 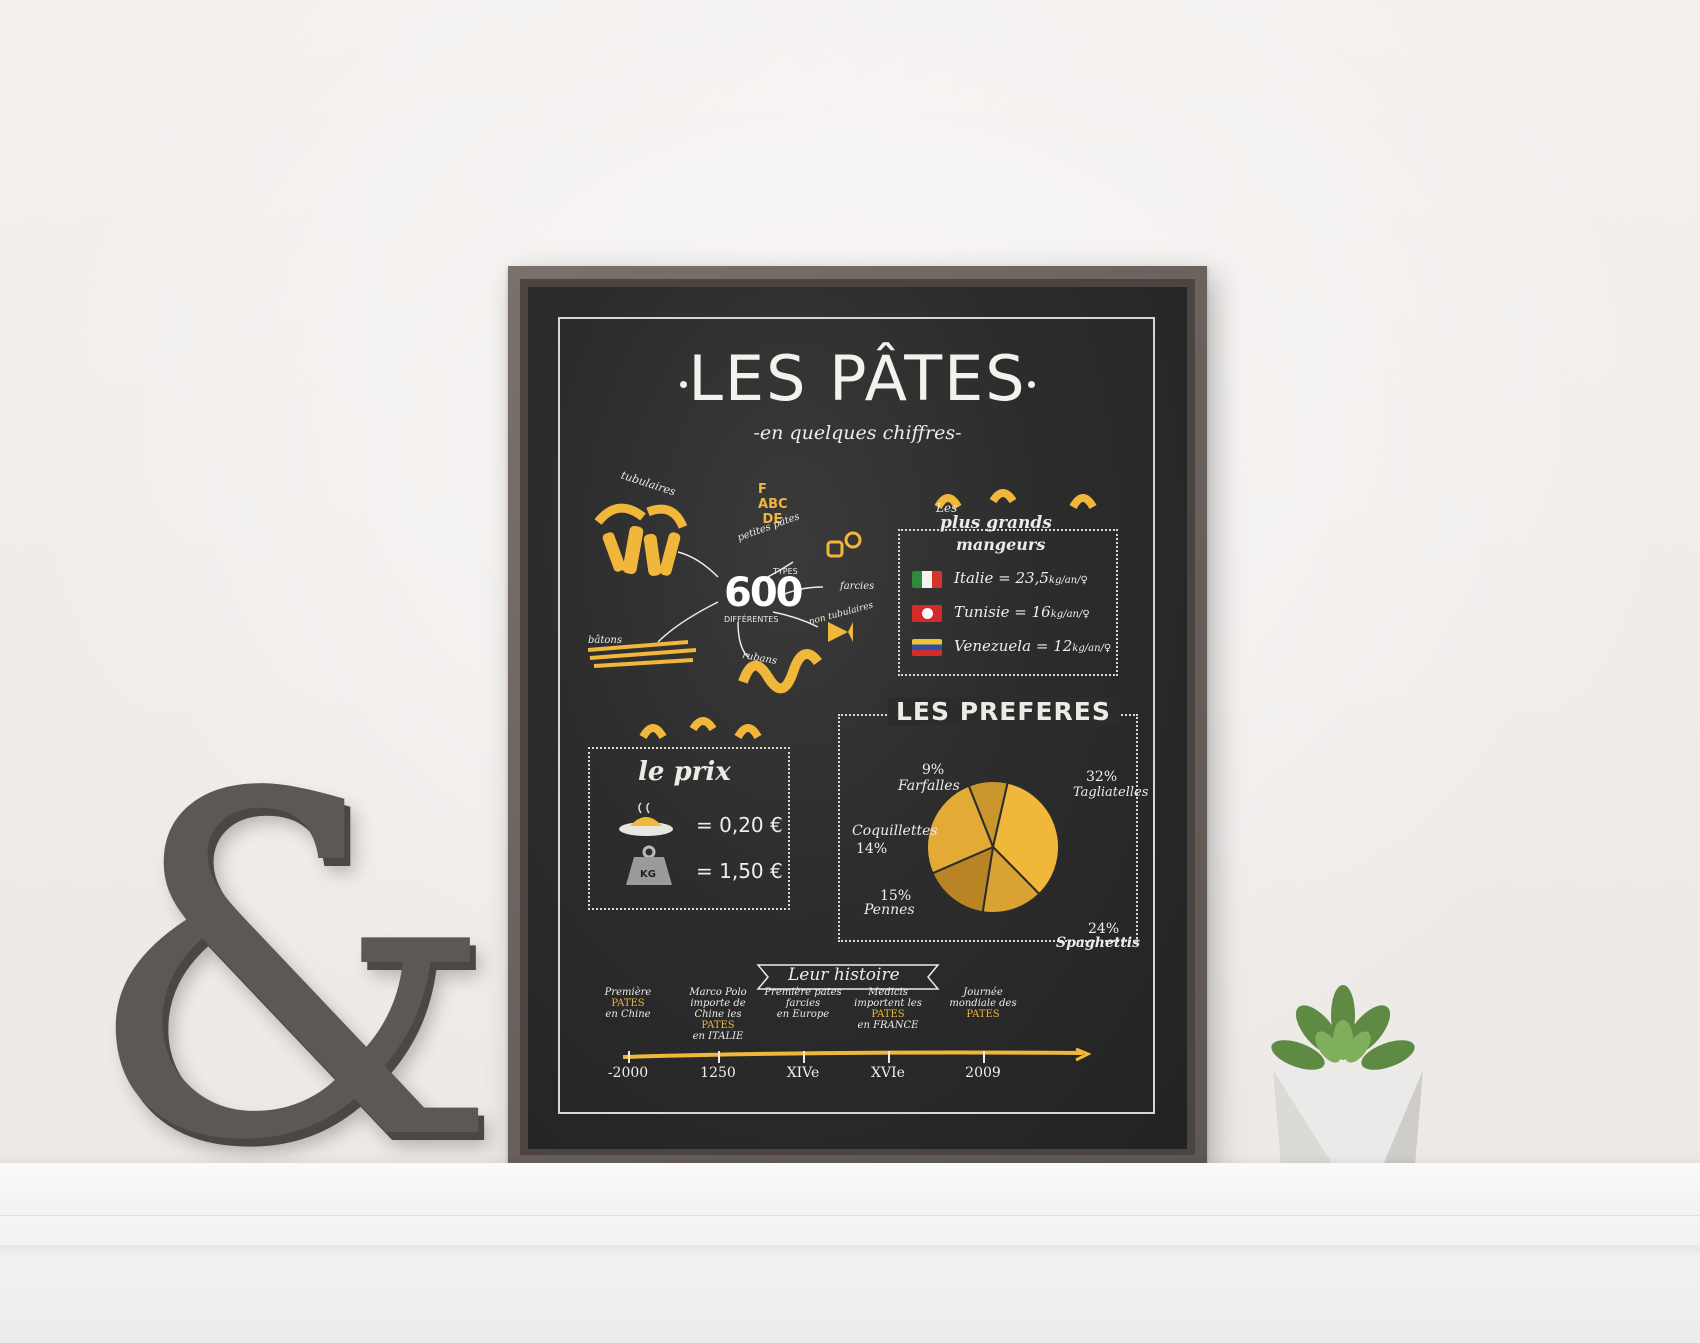 I want to click on tubular-pasta-icon, so click(x=641, y=539).